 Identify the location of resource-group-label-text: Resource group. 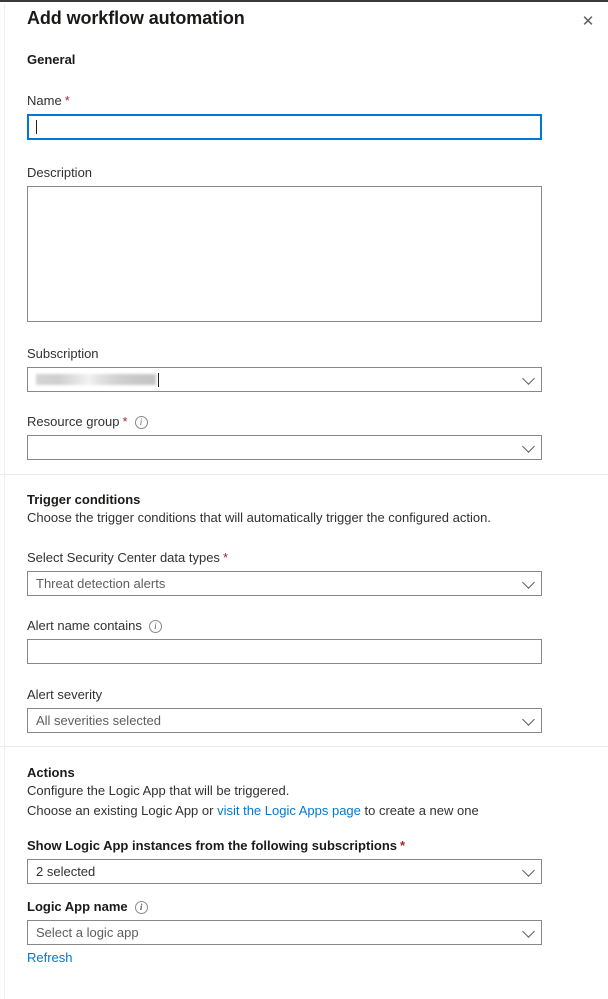
(73, 421).